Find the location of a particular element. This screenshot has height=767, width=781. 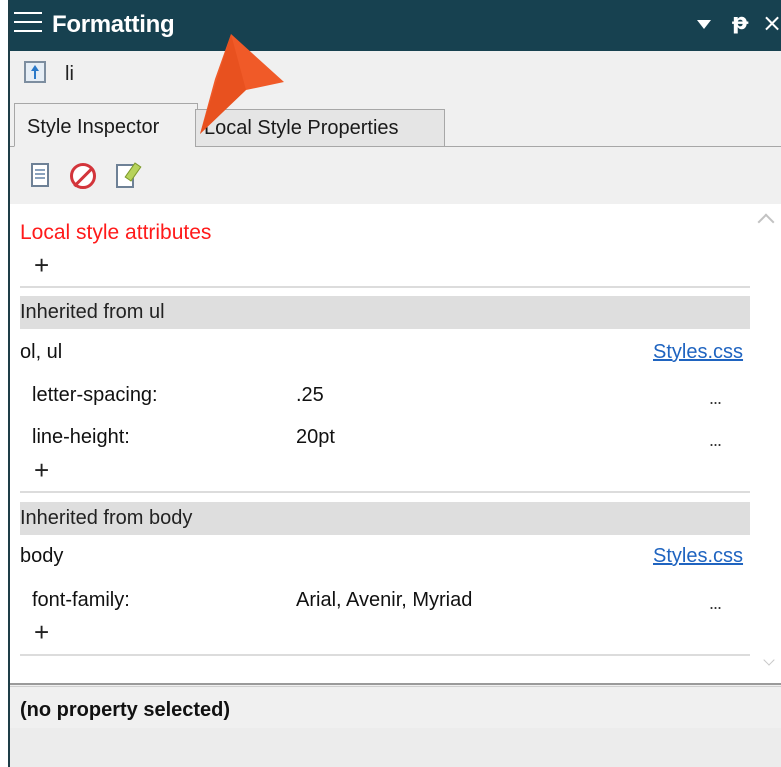

selector-label: ol, ul is located at coordinates (41, 352).